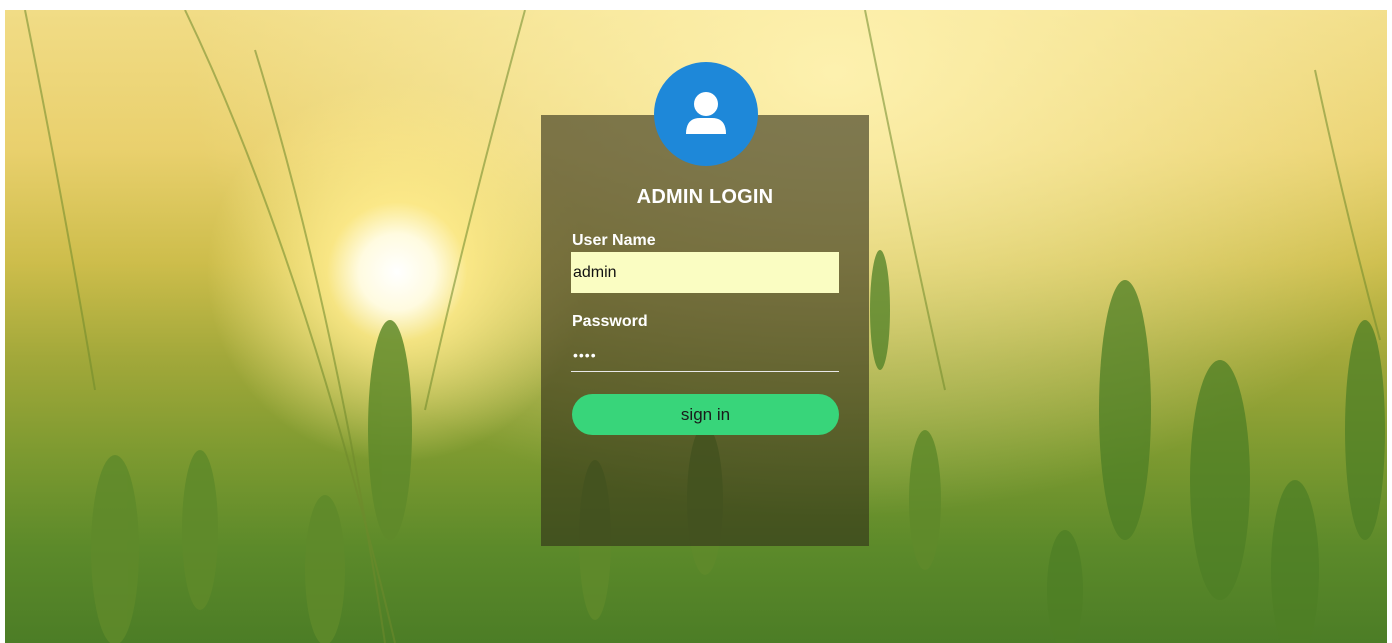  Describe the element at coordinates (705, 197) in the screenshot. I see `login-title: ADMIN LOGIN` at that location.